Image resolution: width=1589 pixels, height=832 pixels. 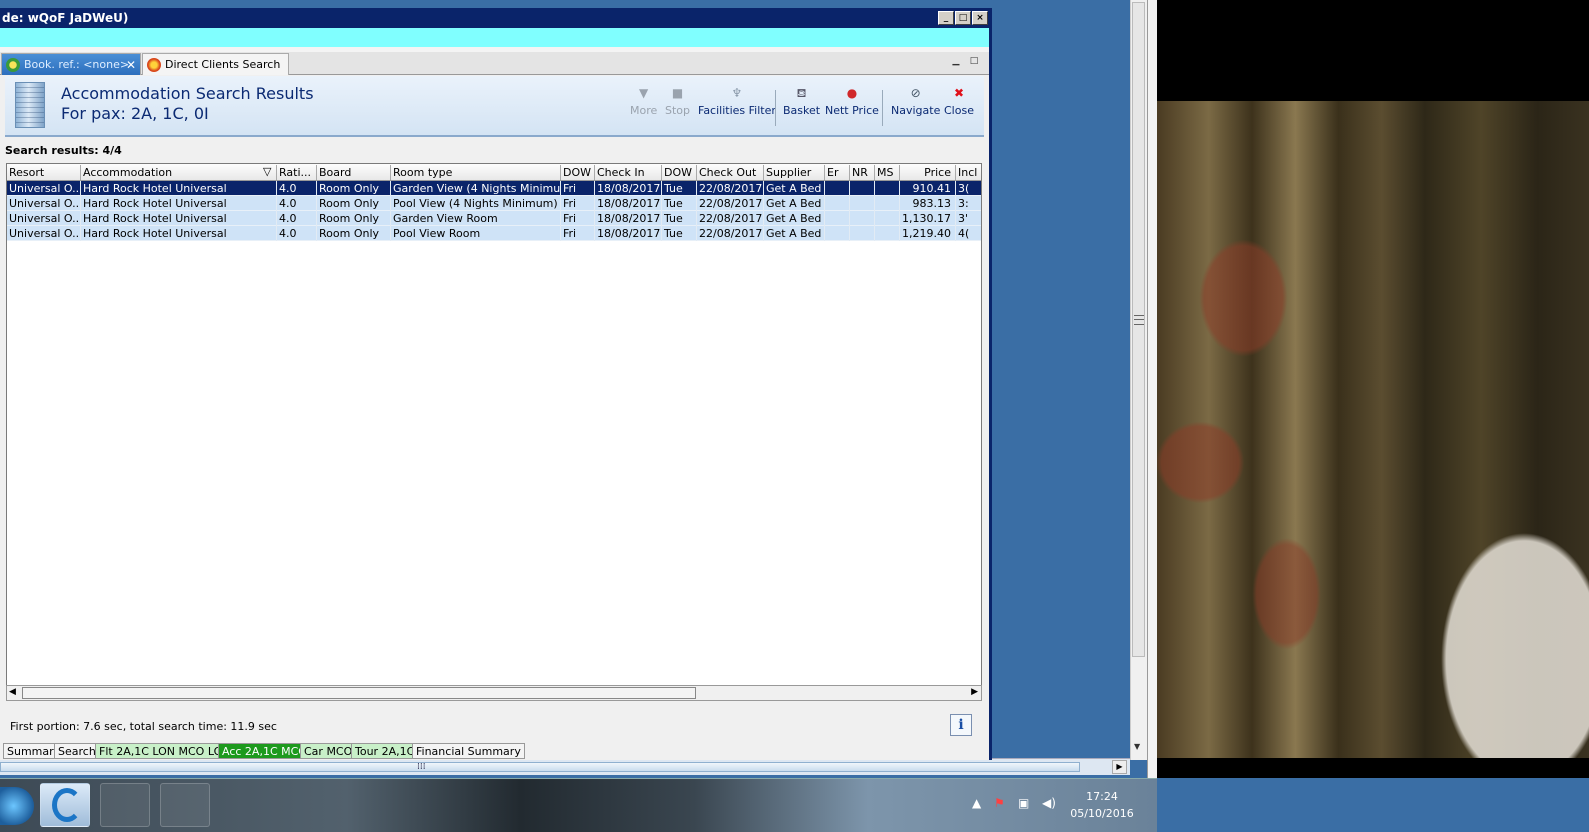 I want to click on cell-price: 1,219.40, so click(x=928, y=233).